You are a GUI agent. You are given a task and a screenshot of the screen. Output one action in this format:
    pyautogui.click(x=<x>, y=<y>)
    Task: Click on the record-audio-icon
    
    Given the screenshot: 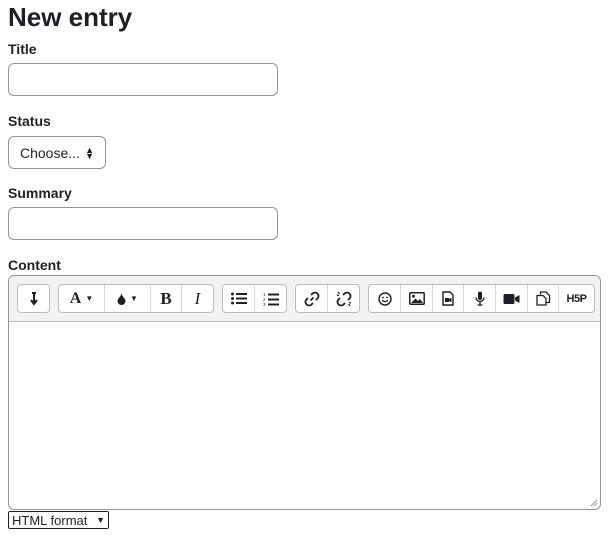 What is the action you would take?
    pyautogui.click(x=479, y=298)
    